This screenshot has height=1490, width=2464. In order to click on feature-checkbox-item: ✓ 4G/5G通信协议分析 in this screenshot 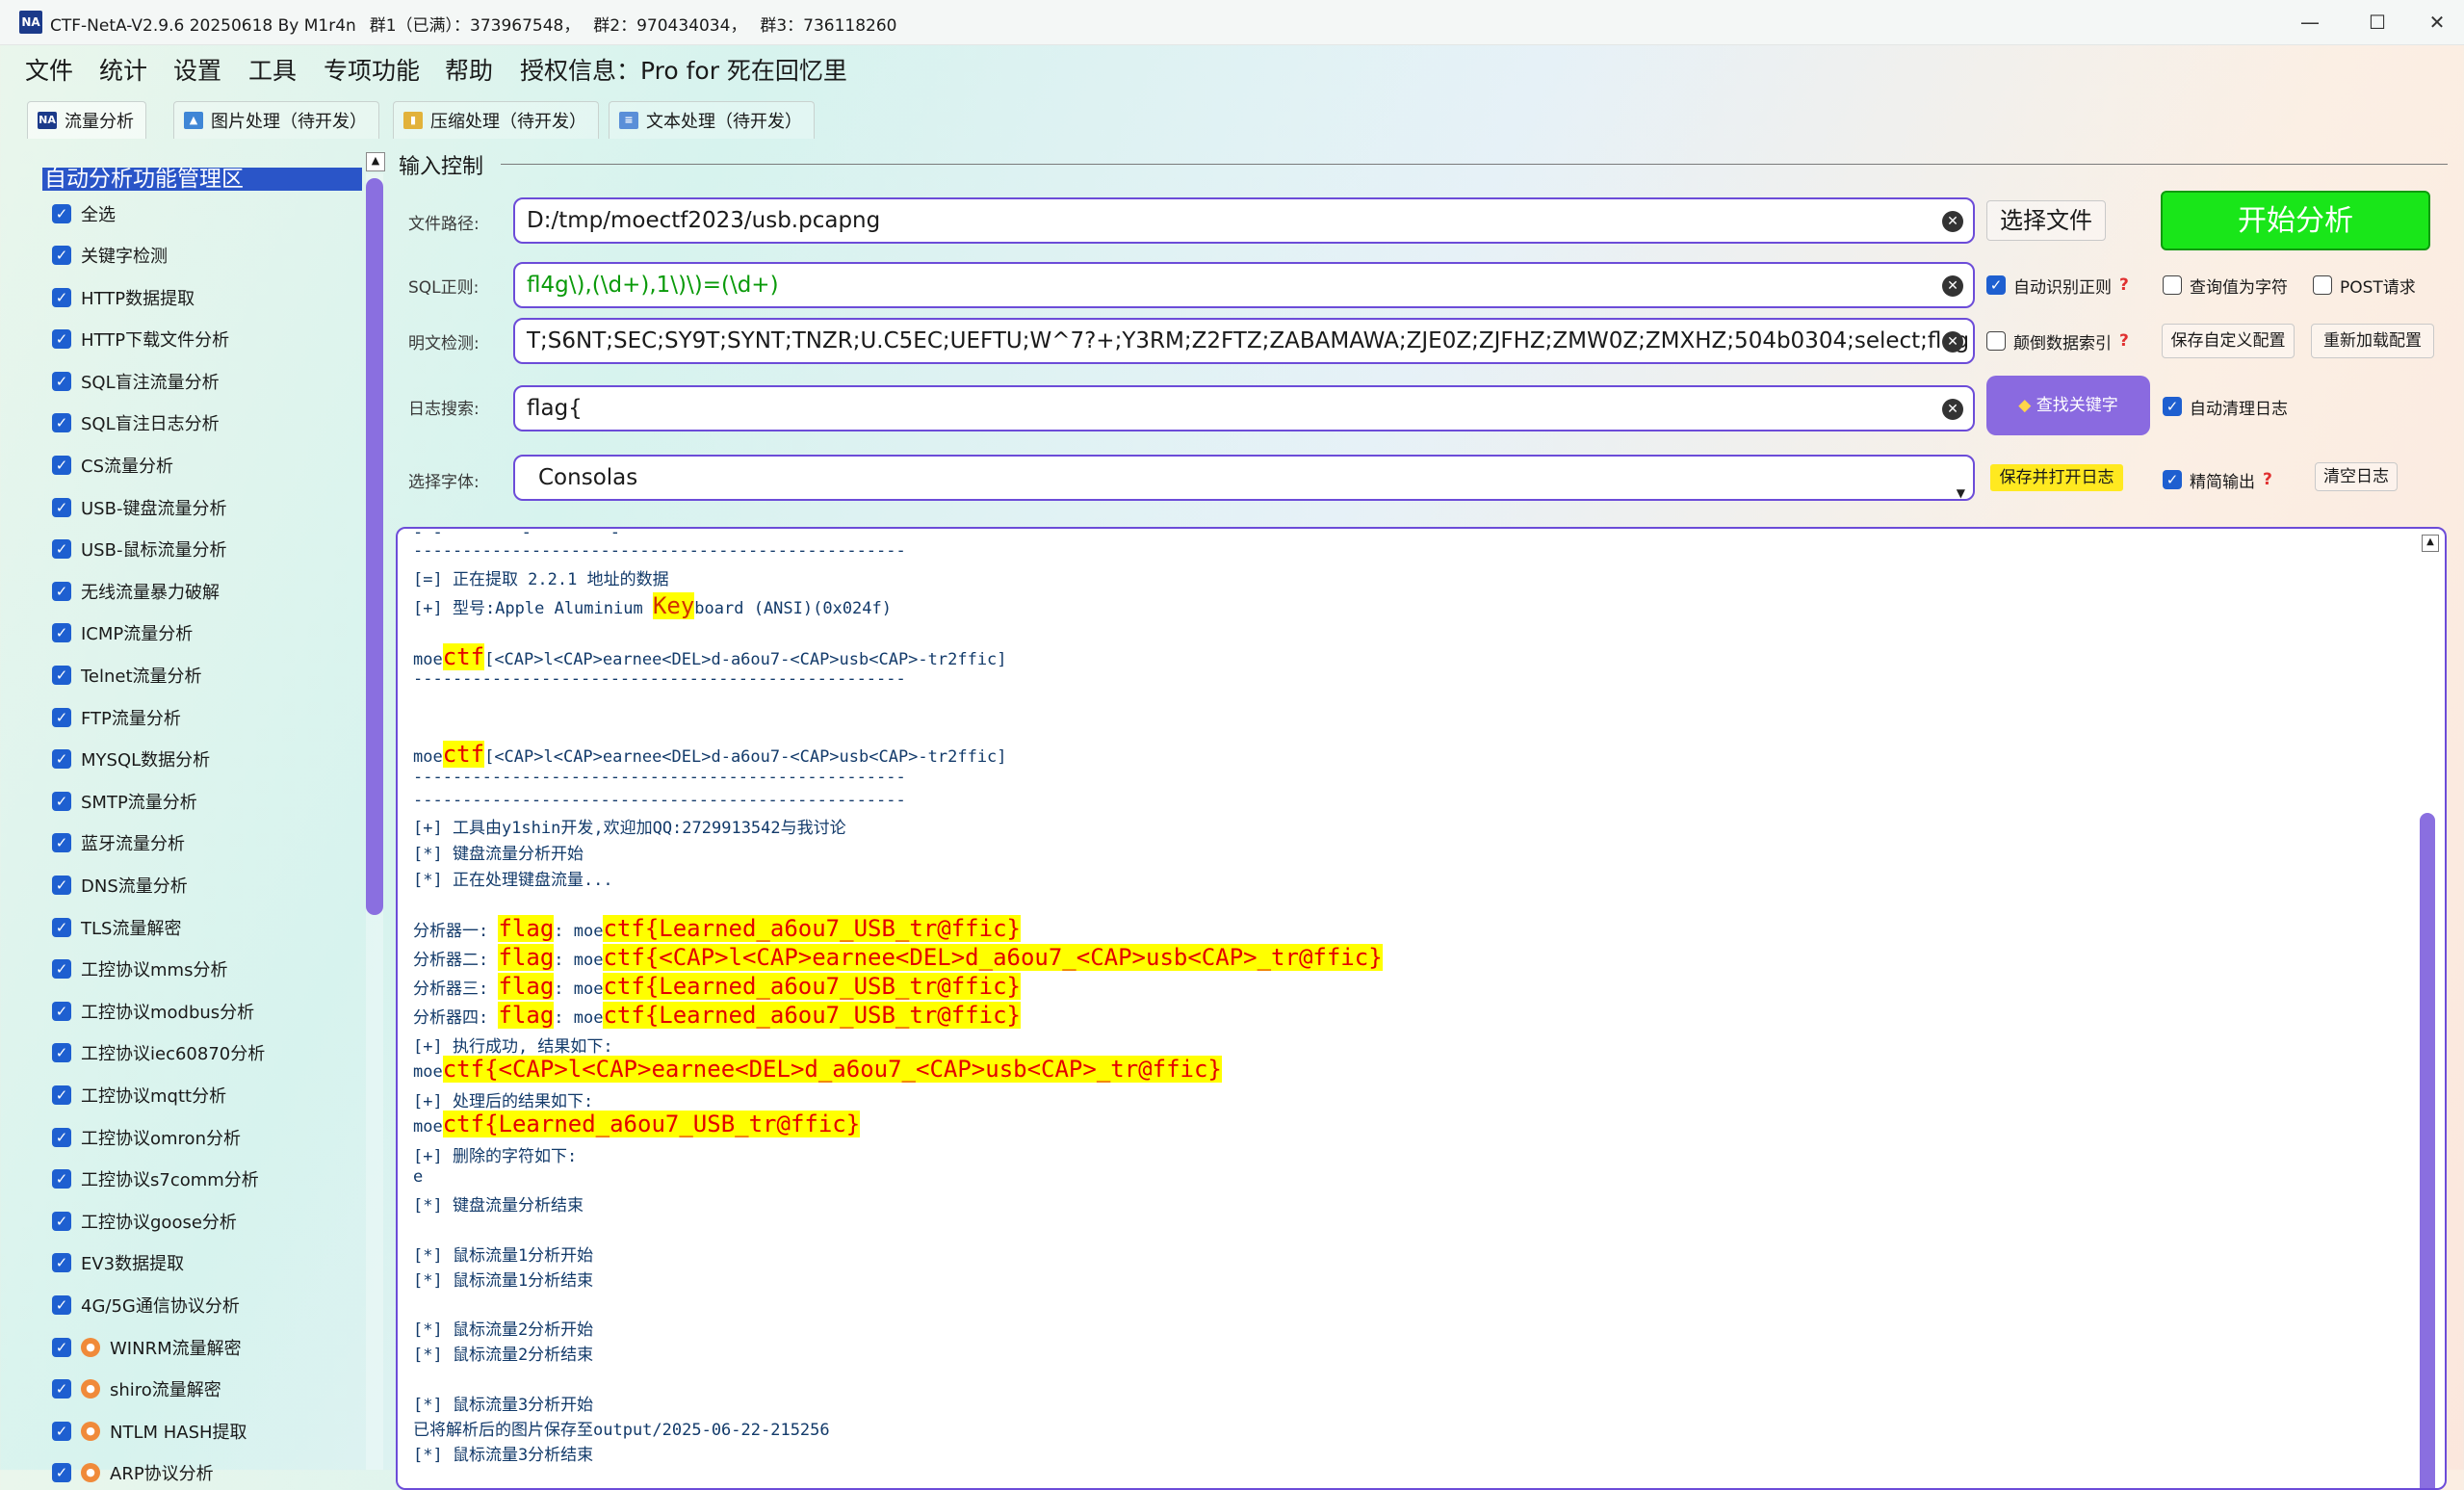, I will do `click(146, 1306)`.